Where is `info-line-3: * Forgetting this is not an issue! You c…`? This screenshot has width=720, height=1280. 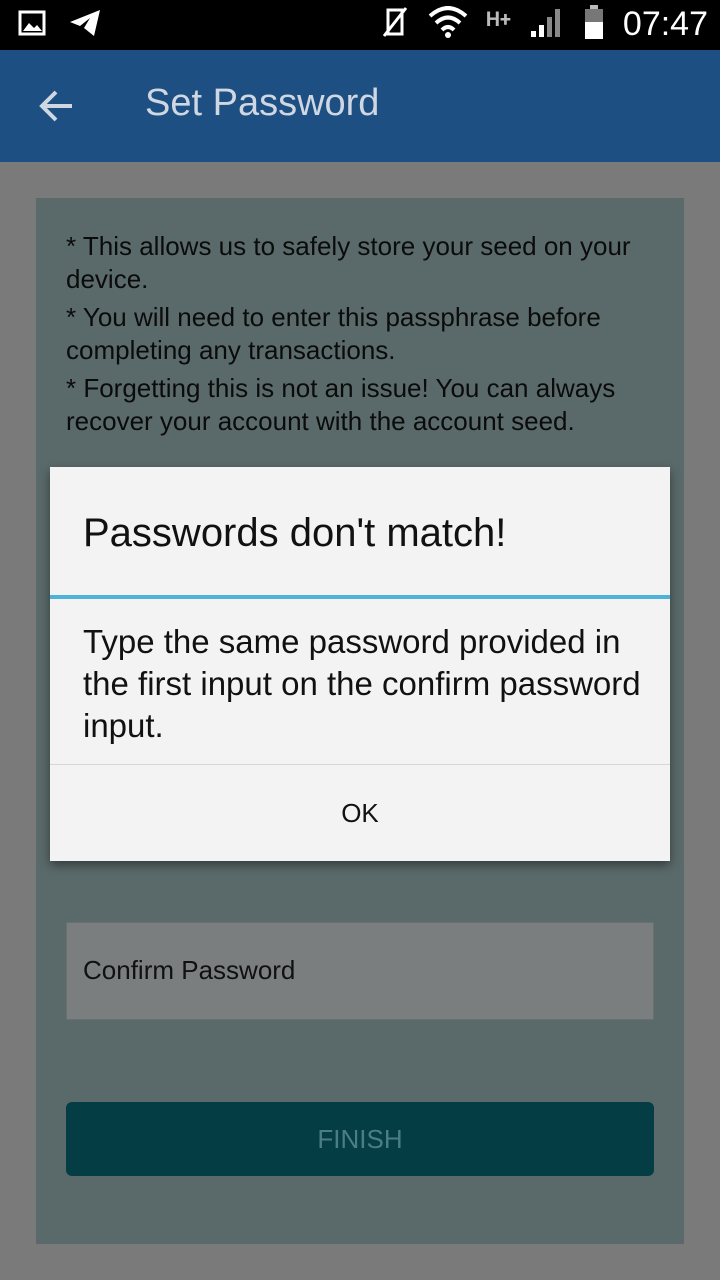
info-line-3: * Forgetting this is not an issue! You c… is located at coordinates (341, 404).